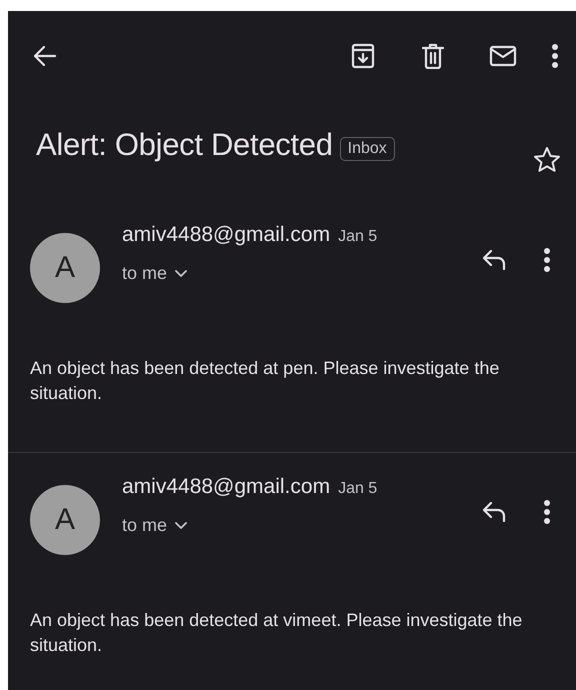 The image size is (576, 690). What do you see at coordinates (265, 381) in the screenshot?
I see `message-body: An object has been detected at pen. Please investigate the situation.` at bounding box center [265, 381].